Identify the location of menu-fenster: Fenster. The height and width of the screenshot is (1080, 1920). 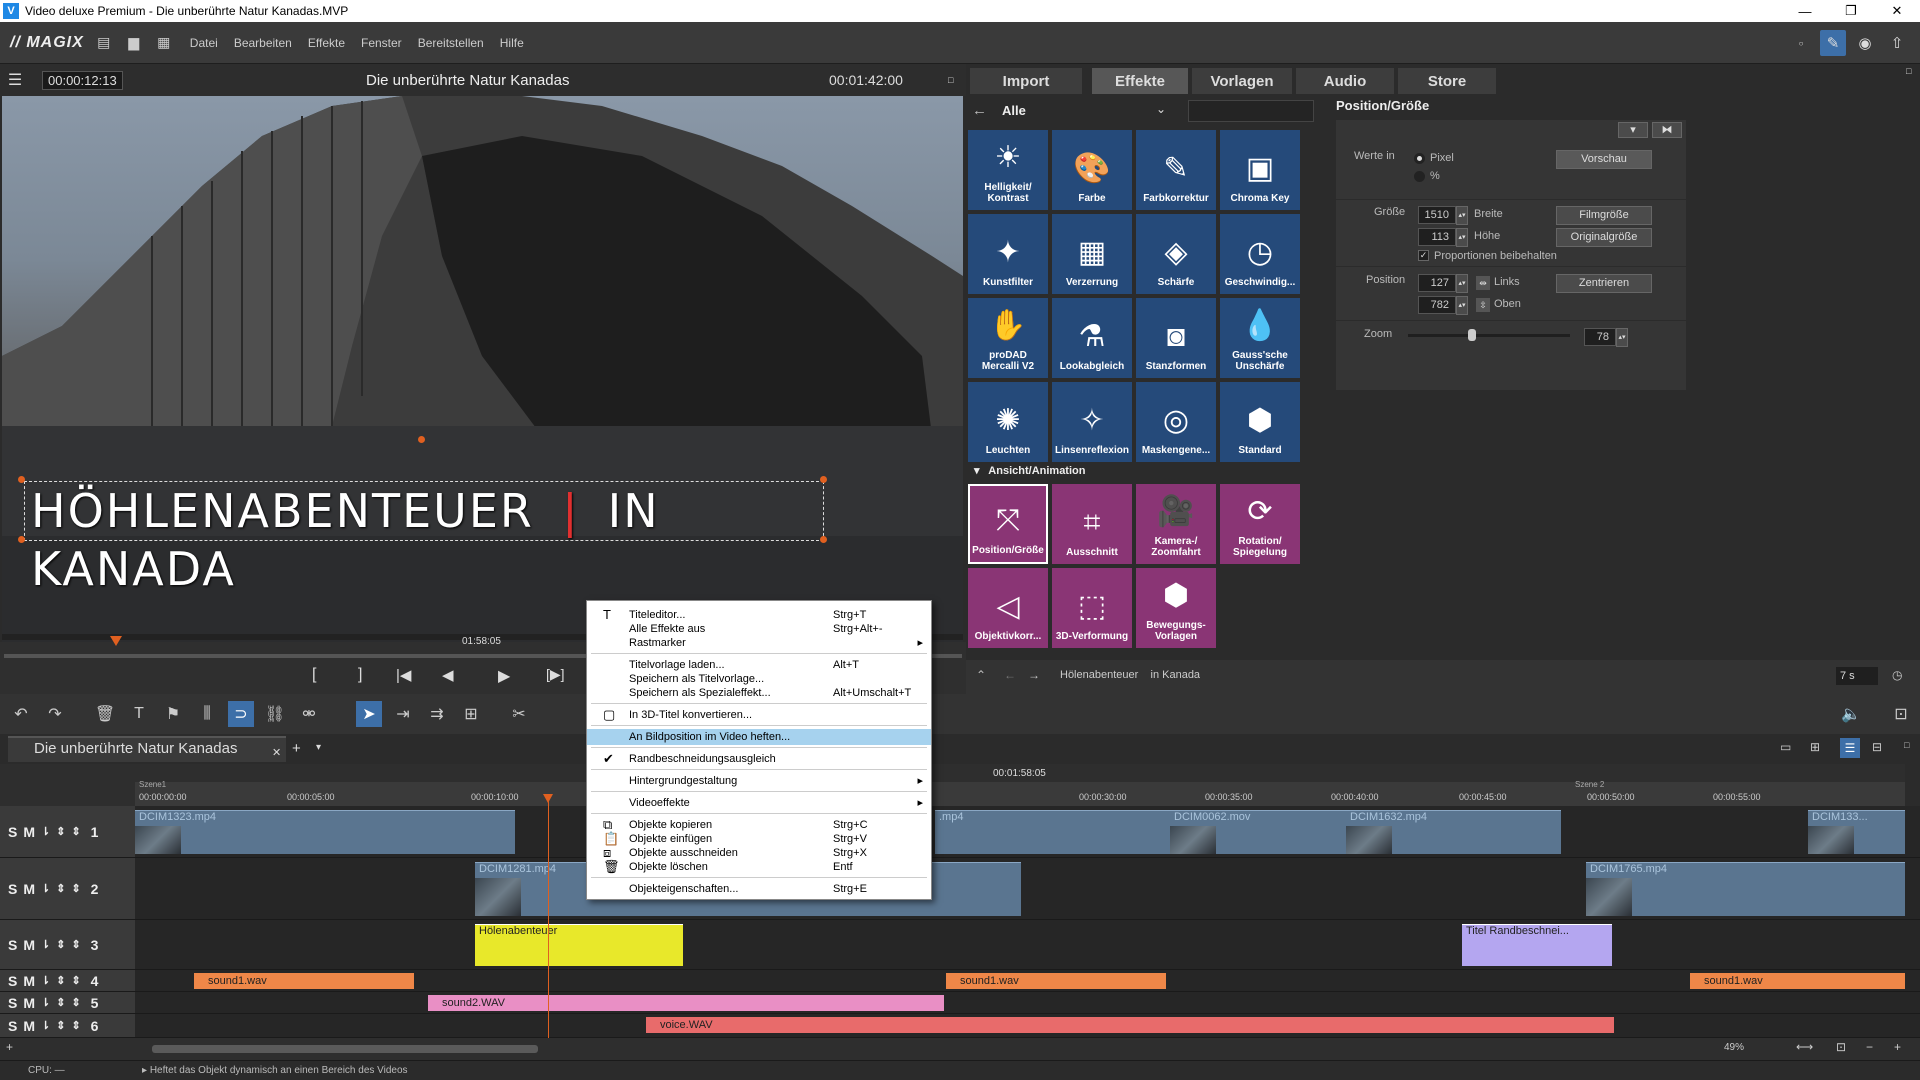
(381, 43).